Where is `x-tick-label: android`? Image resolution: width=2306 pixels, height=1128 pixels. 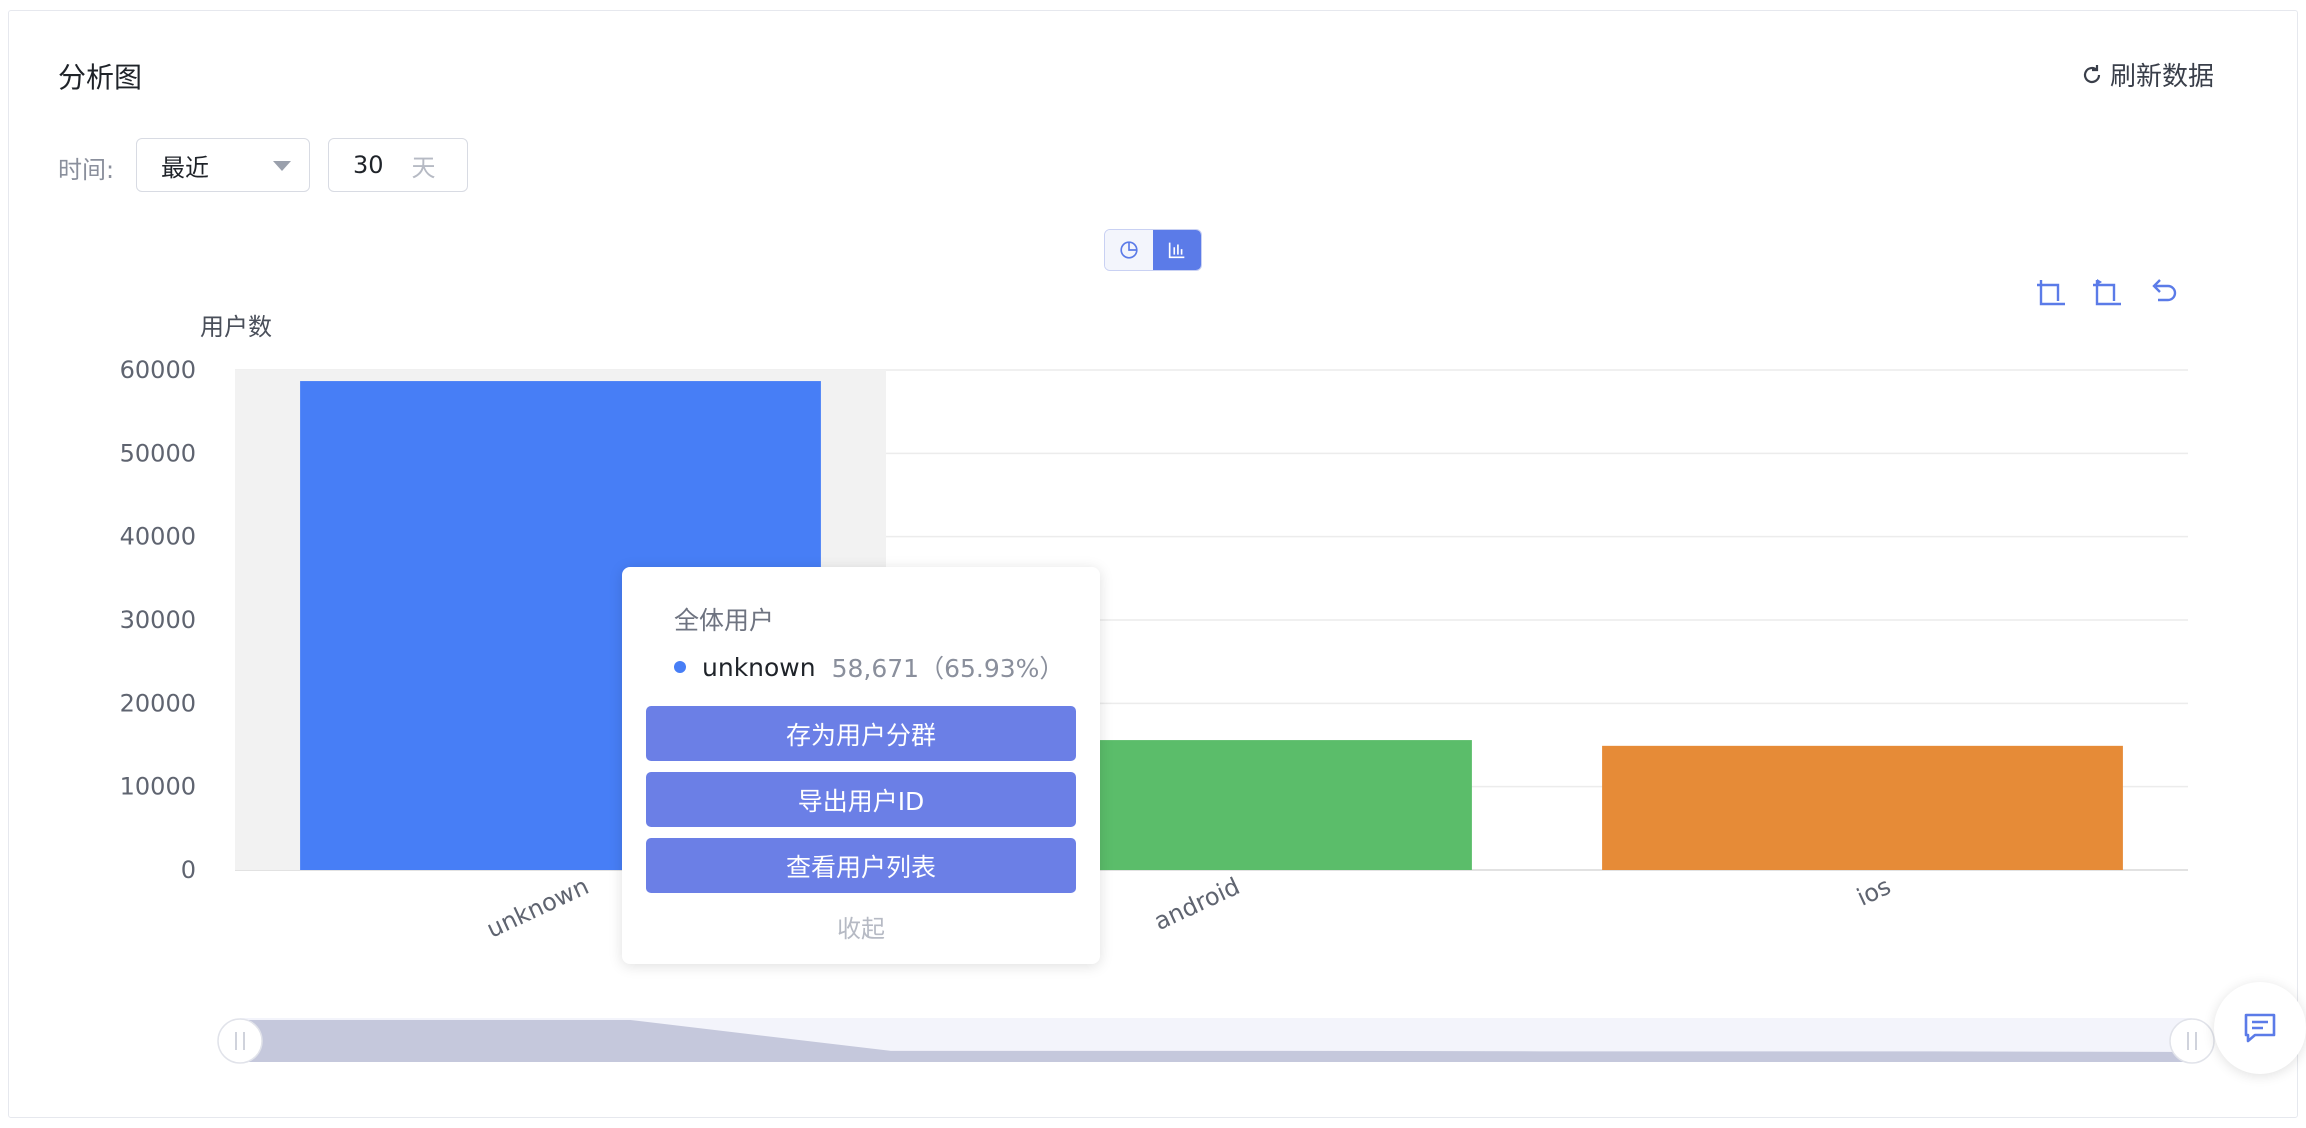
x-tick-label: android is located at coordinates (1197, 904).